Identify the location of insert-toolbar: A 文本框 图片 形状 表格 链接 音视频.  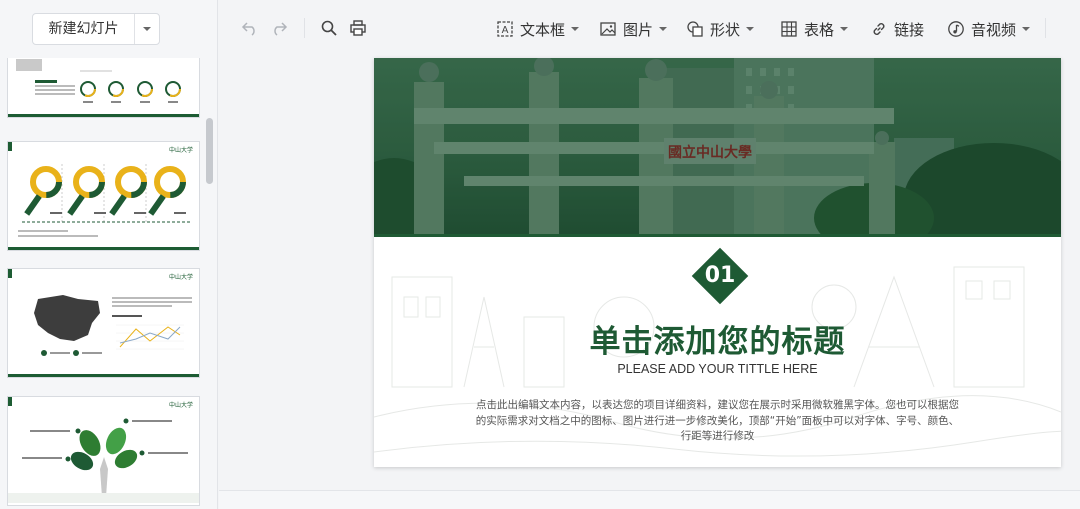
(649, 28).